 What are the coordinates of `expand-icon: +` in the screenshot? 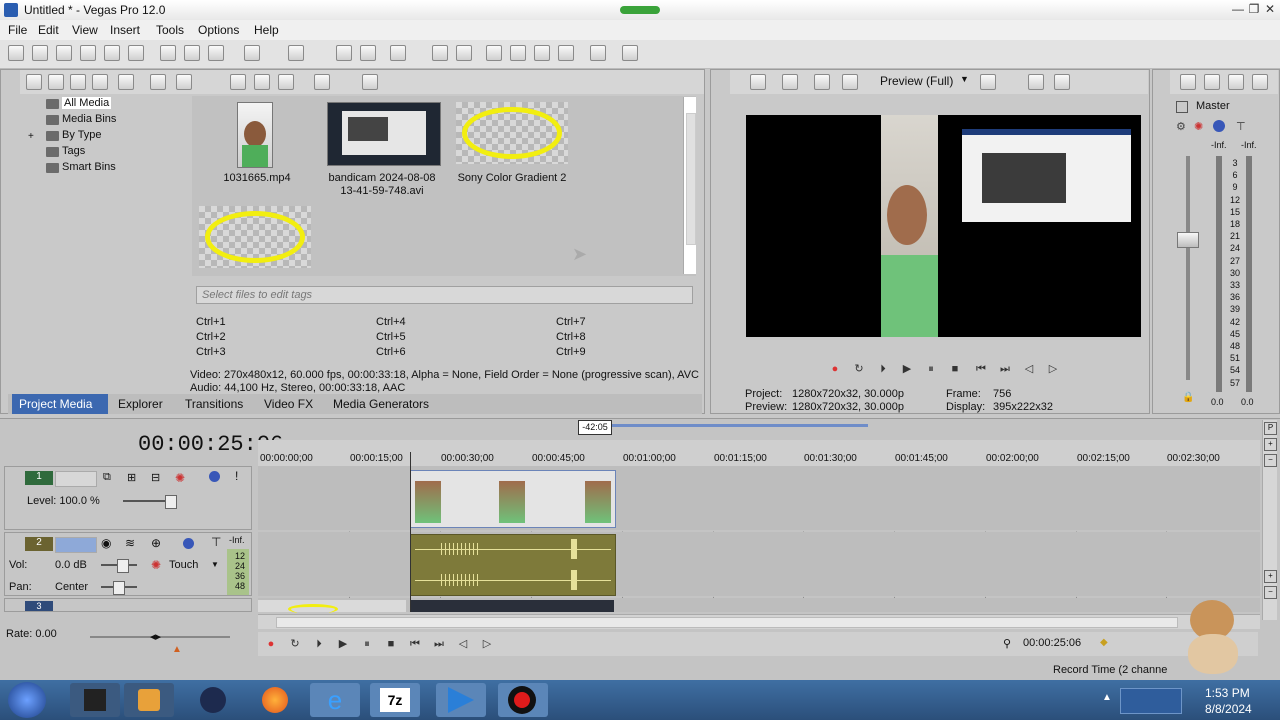 It's located at (31, 136).